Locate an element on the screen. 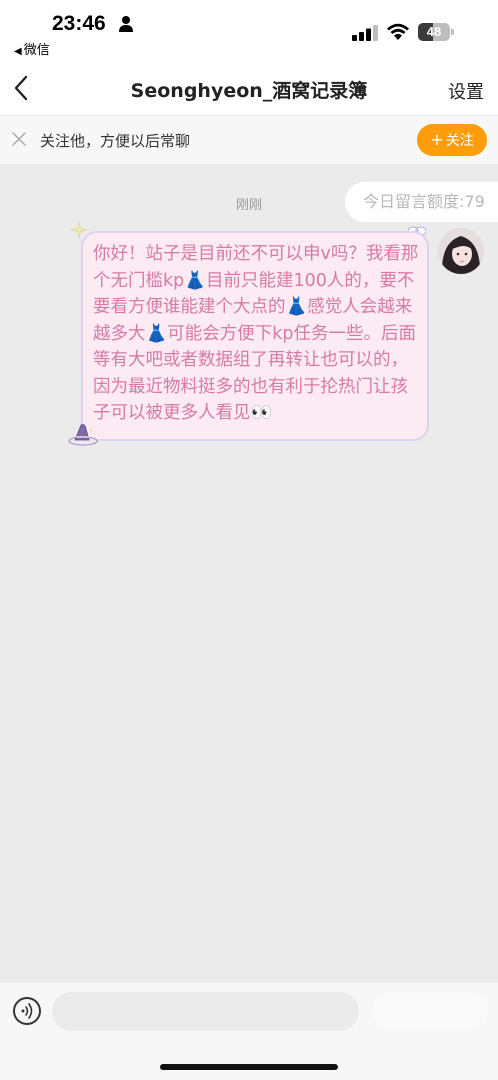 The width and height of the screenshot is (498, 1080). voice-button is located at coordinates (27, 1011).